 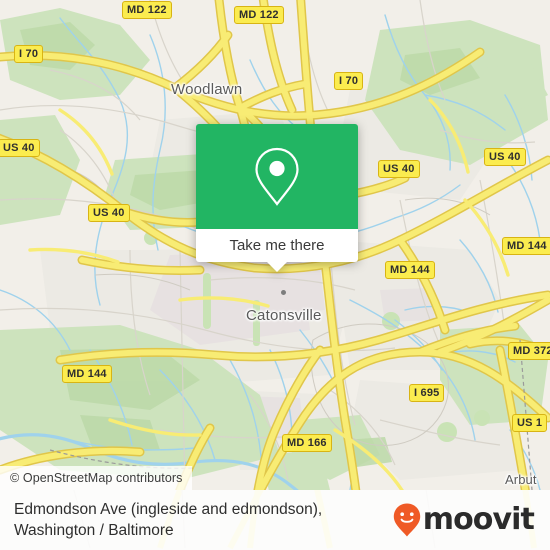 What do you see at coordinates (478, 519) in the screenshot?
I see `moovit-wordmark: moovit` at bounding box center [478, 519].